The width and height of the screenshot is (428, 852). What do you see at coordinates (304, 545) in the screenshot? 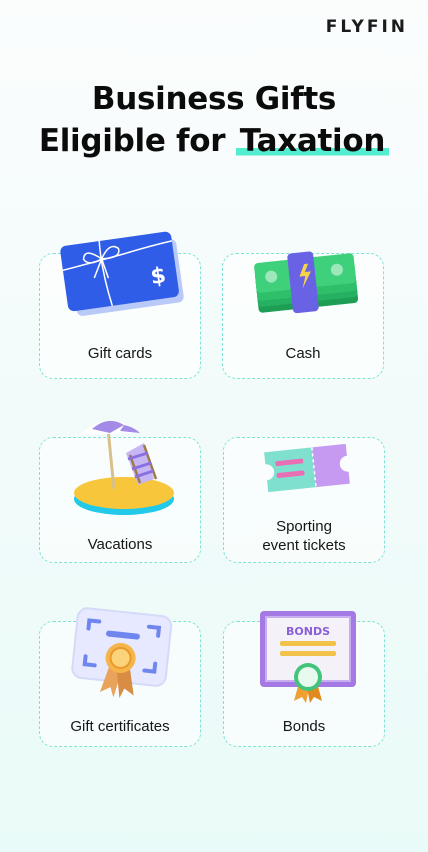
I see `card-label-line-2: event tickets` at bounding box center [304, 545].